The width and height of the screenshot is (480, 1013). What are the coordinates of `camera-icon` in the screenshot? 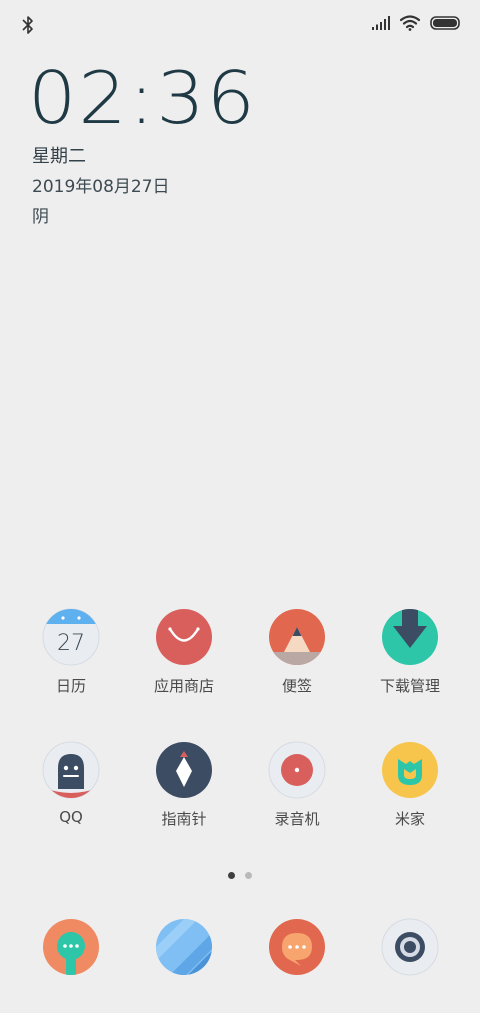 It's located at (410, 947).